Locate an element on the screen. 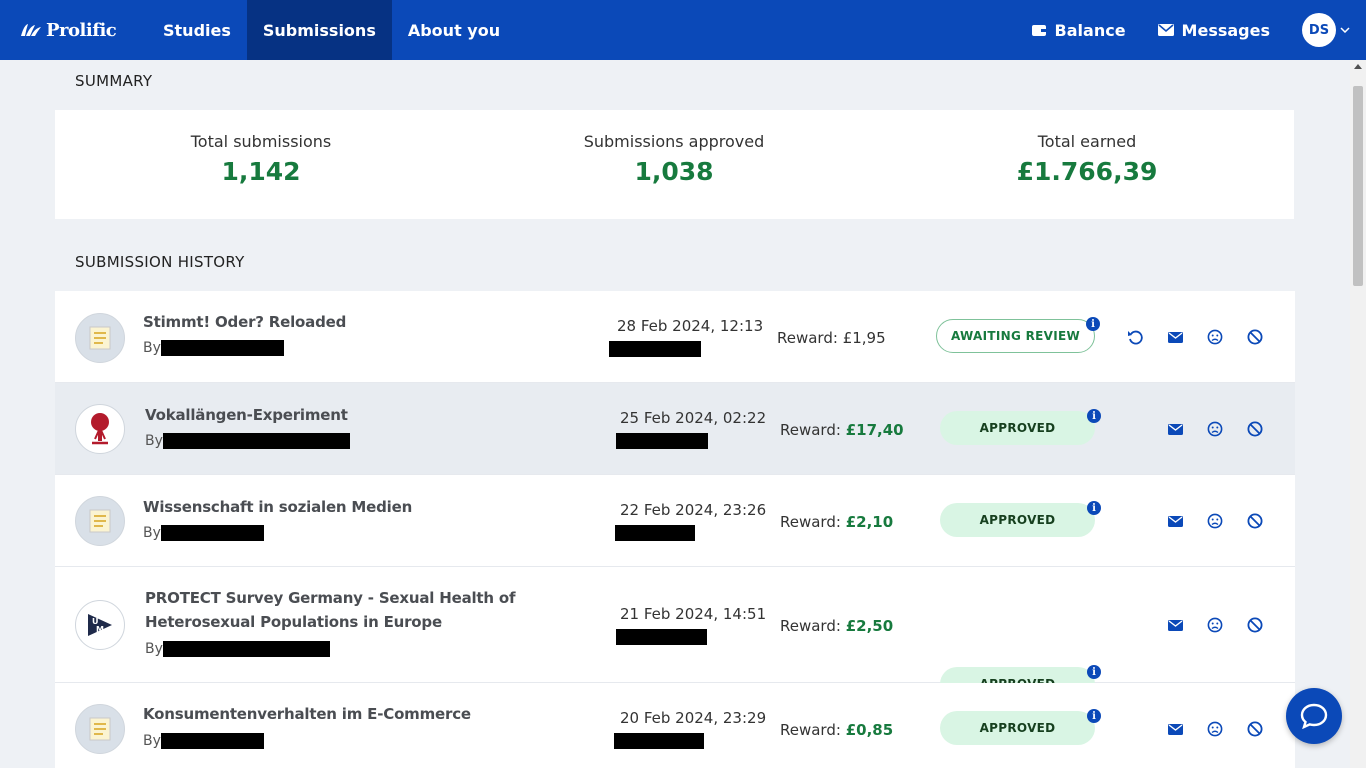  stat-value: £1.766,39 is located at coordinates (1087, 171).